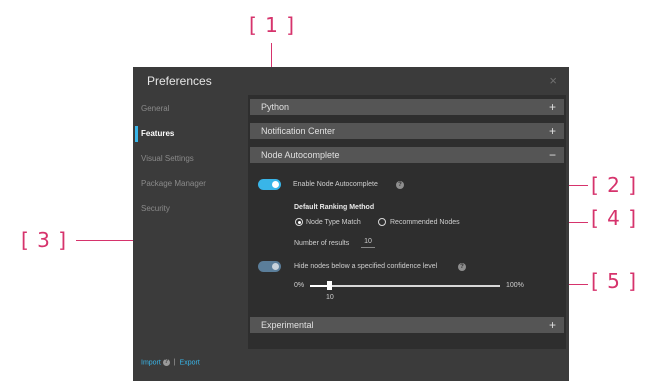 This screenshot has width=646, height=381. Describe the element at coordinates (322, 243) in the screenshot. I see `number-of-results-label: Number of results` at that location.